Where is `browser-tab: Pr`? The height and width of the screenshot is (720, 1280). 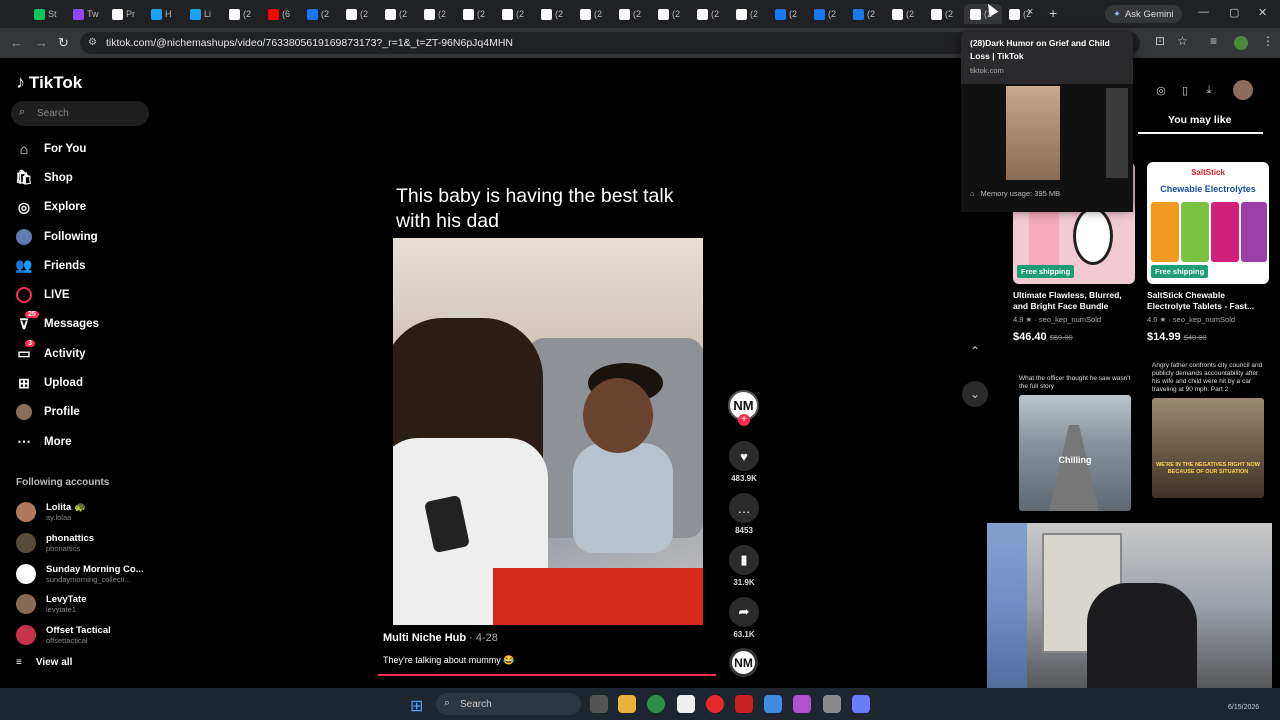
browser-tab: Pr is located at coordinates (125, 14).